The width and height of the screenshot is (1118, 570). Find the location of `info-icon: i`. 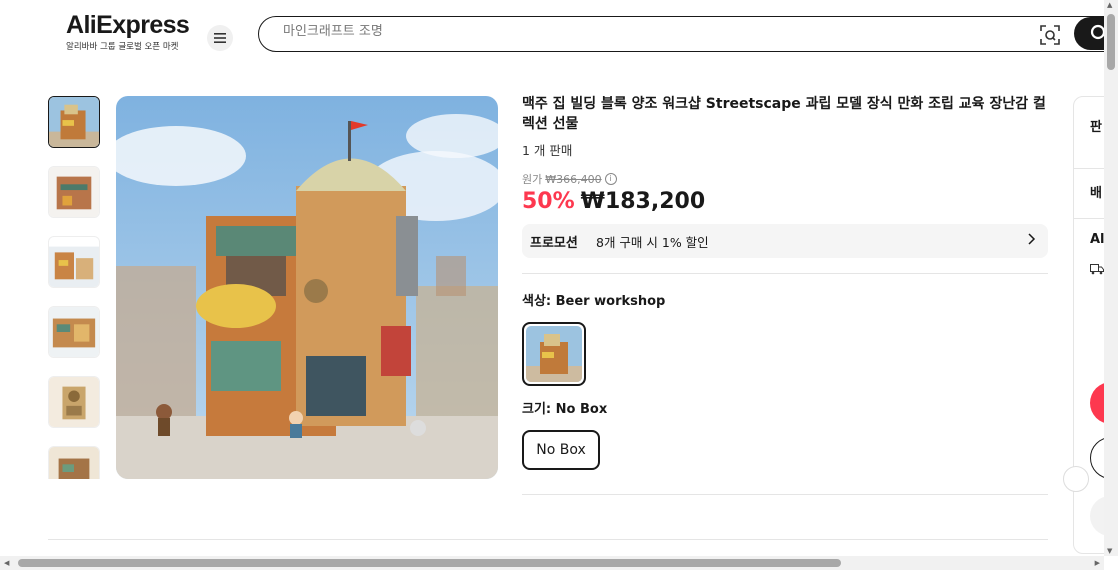

info-icon: i is located at coordinates (610, 179).